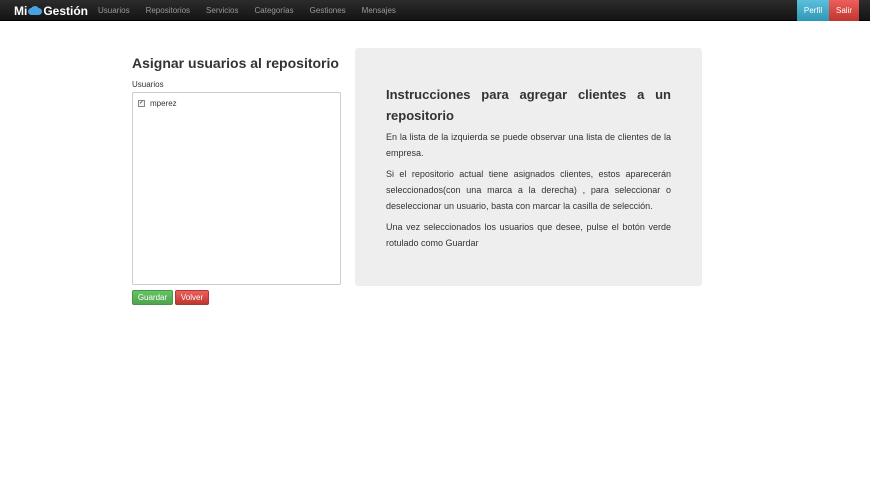  What do you see at coordinates (66, 10) in the screenshot?
I see `brand-text-gestion: Gestión` at bounding box center [66, 10].